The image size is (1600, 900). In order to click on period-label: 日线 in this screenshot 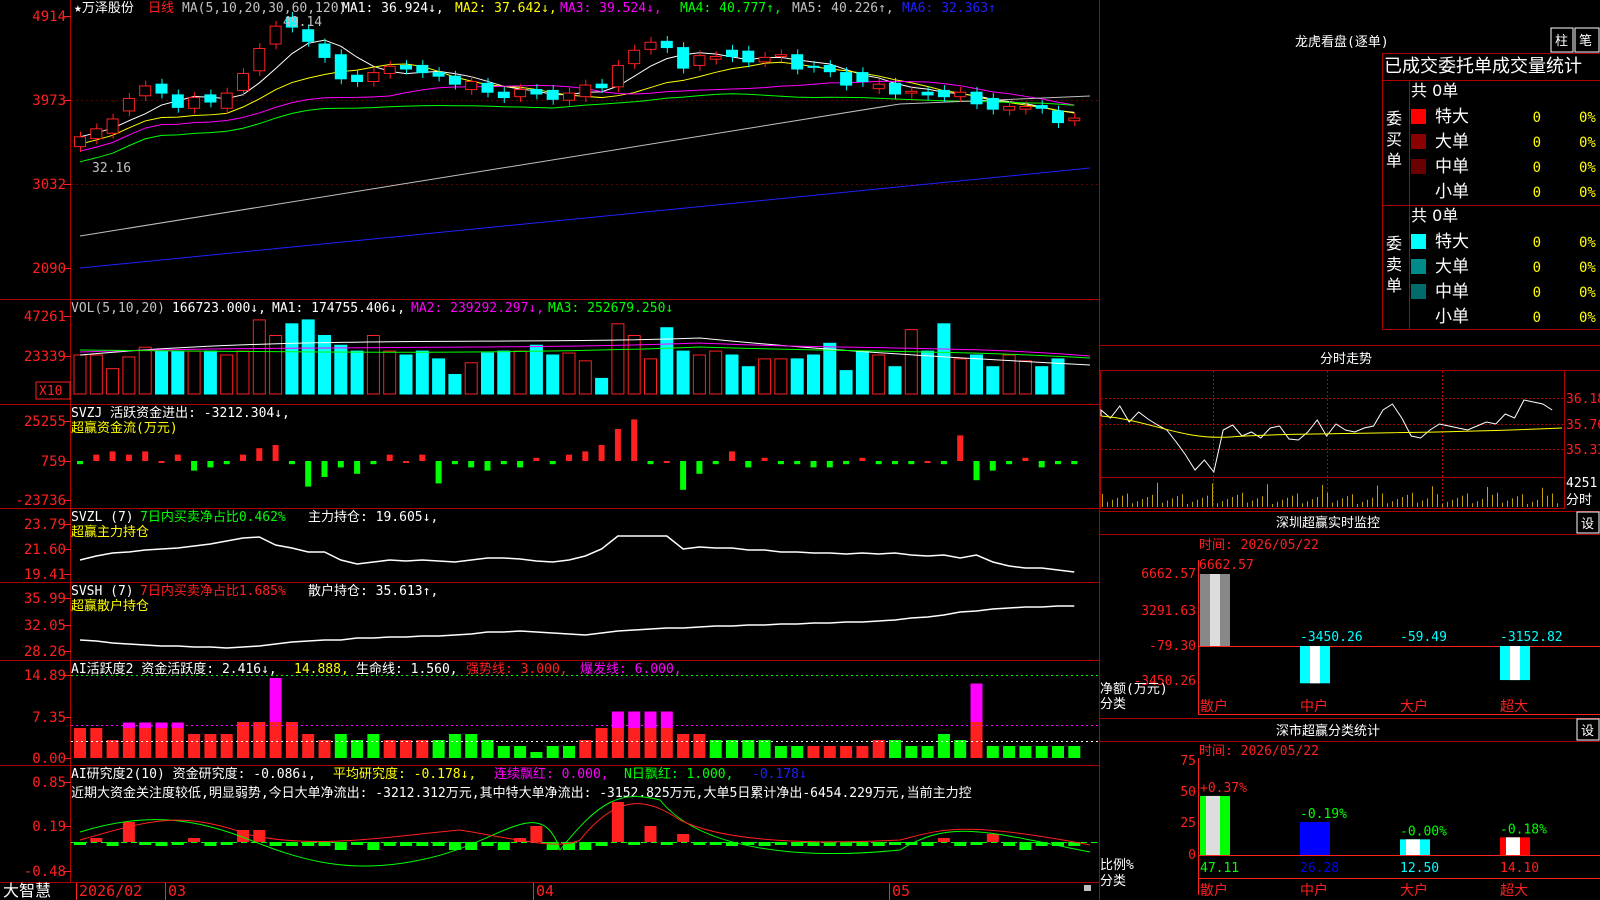, I will do `click(161, 8)`.